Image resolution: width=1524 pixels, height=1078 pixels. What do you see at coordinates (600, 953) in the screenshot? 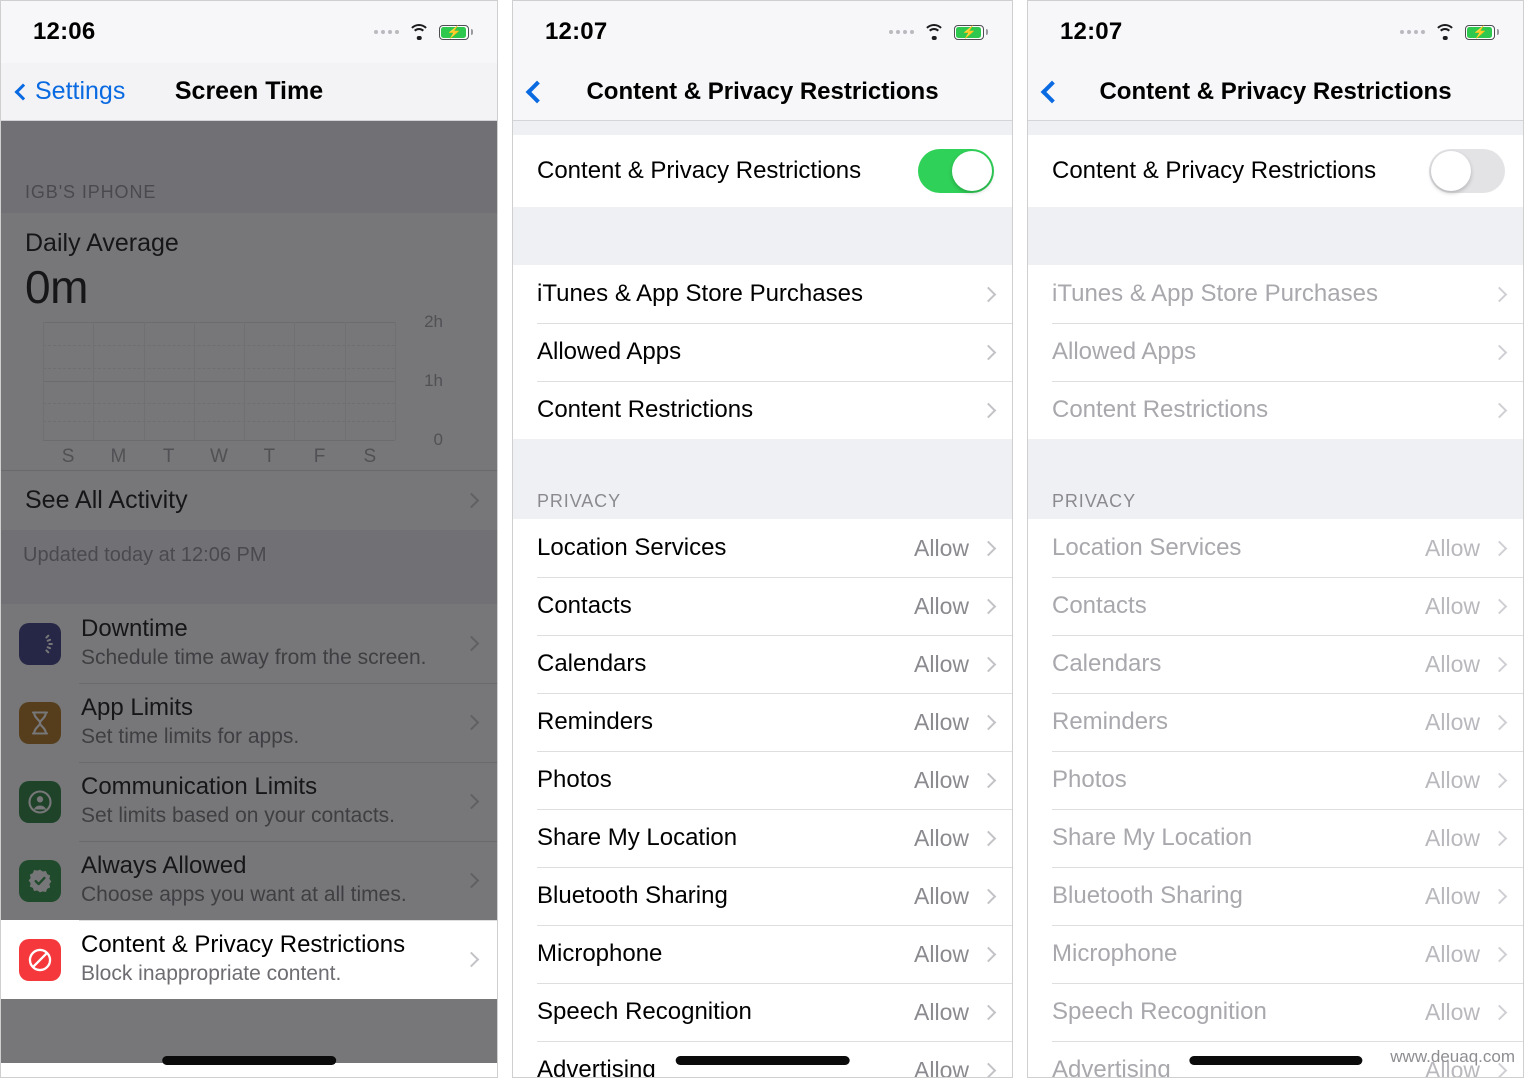
I see `row-label: Microphone` at bounding box center [600, 953].